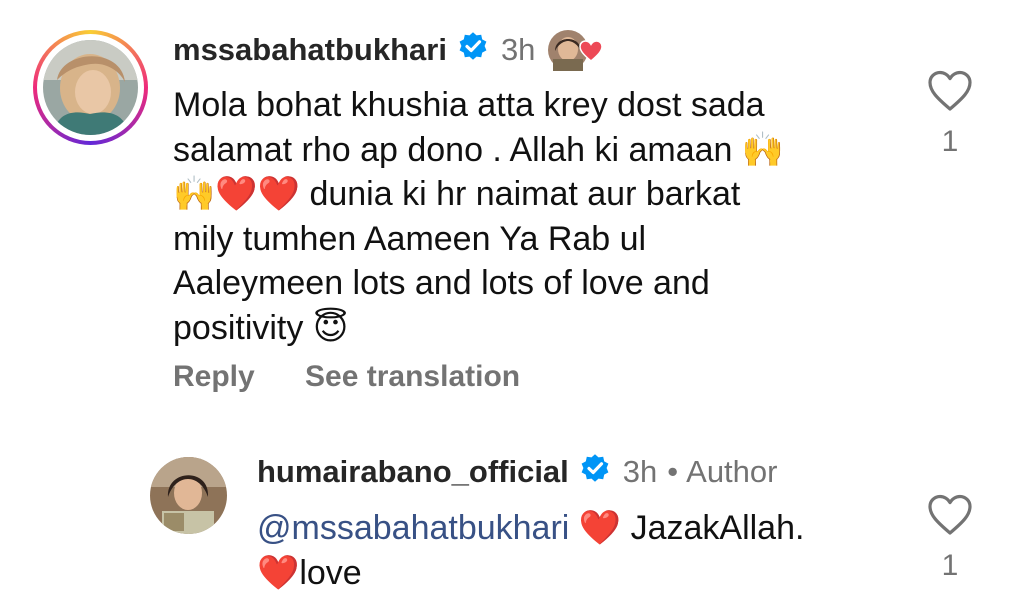 The height and width of the screenshot is (604, 1024). Describe the element at coordinates (457, 194) in the screenshot. I see `comment-line: 🙌❤️❤️ dunia ki hr naimat aur barkat` at that location.